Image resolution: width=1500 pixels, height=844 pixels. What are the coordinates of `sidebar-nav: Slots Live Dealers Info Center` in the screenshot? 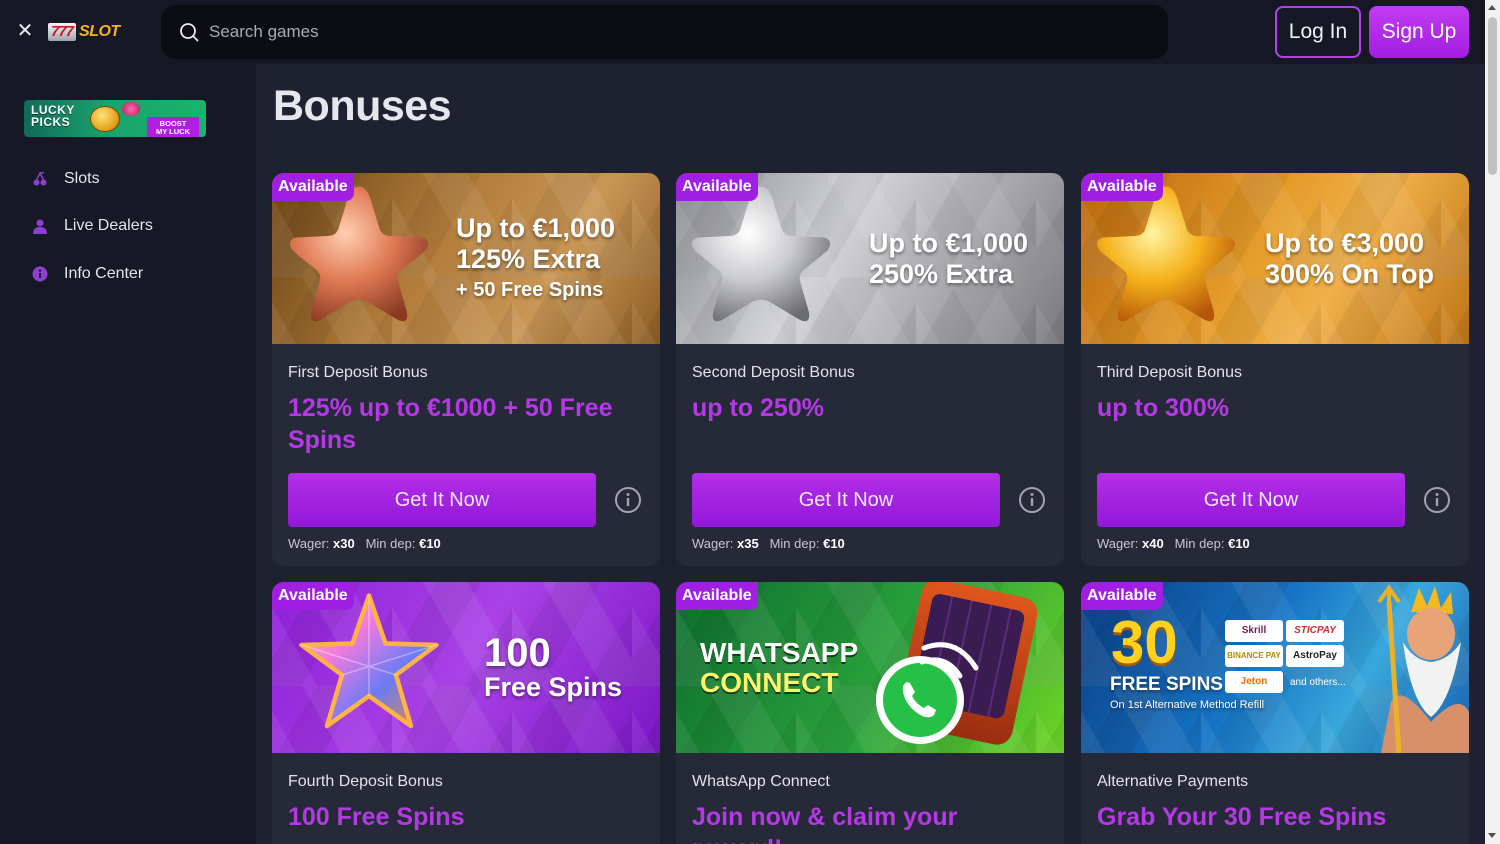 It's located at (128, 226).